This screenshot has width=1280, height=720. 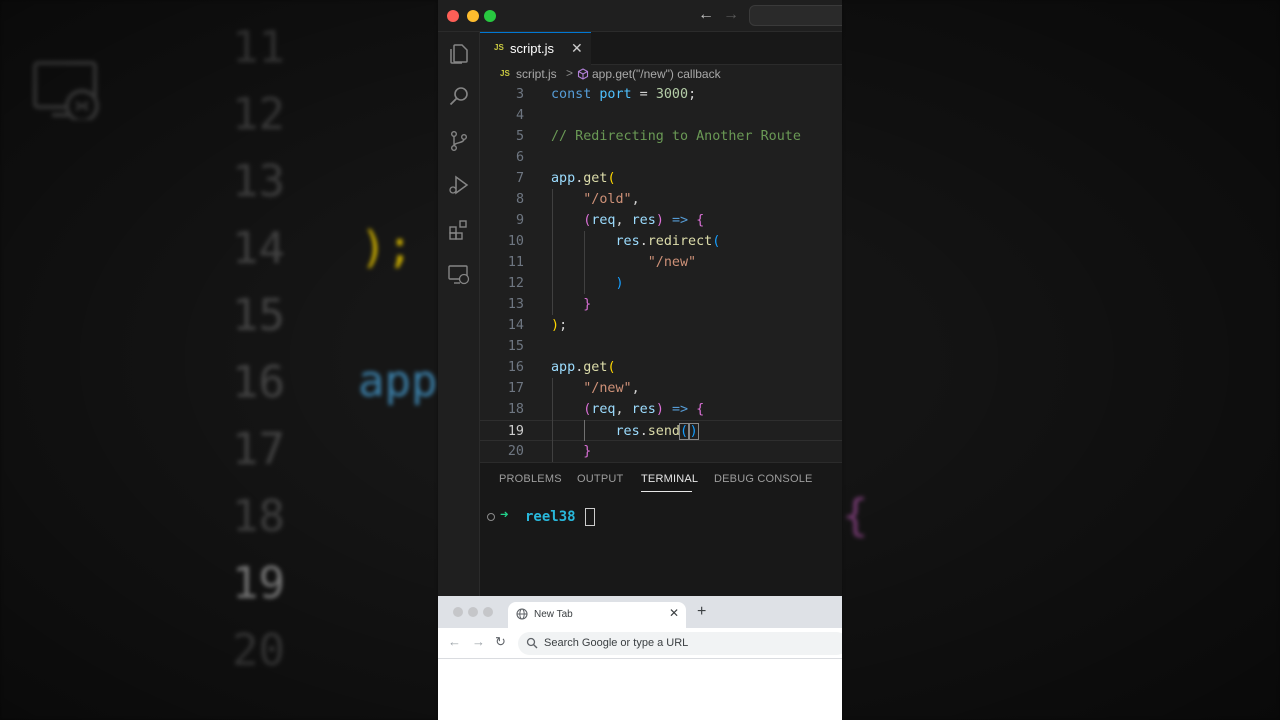 I want to click on code-line: 9 (req, res) => {, so click(x=661, y=220).